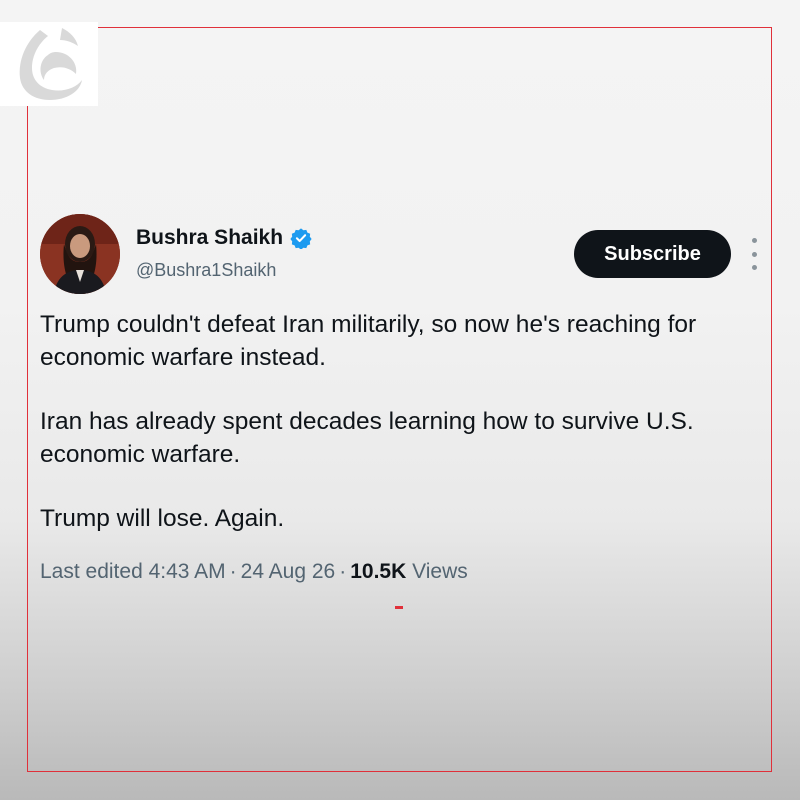  What do you see at coordinates (288, 571) in the screenshot?
I see `post-date: 24 Aug 26` at bounding box center [288, 571].